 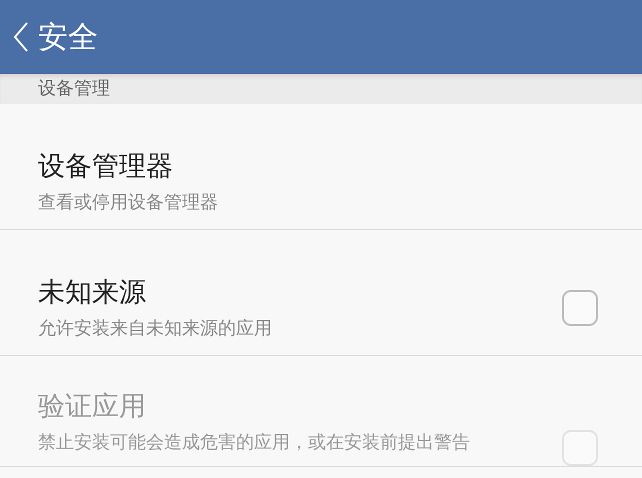 I want to click on checkbox, so click(x=580, y=308).